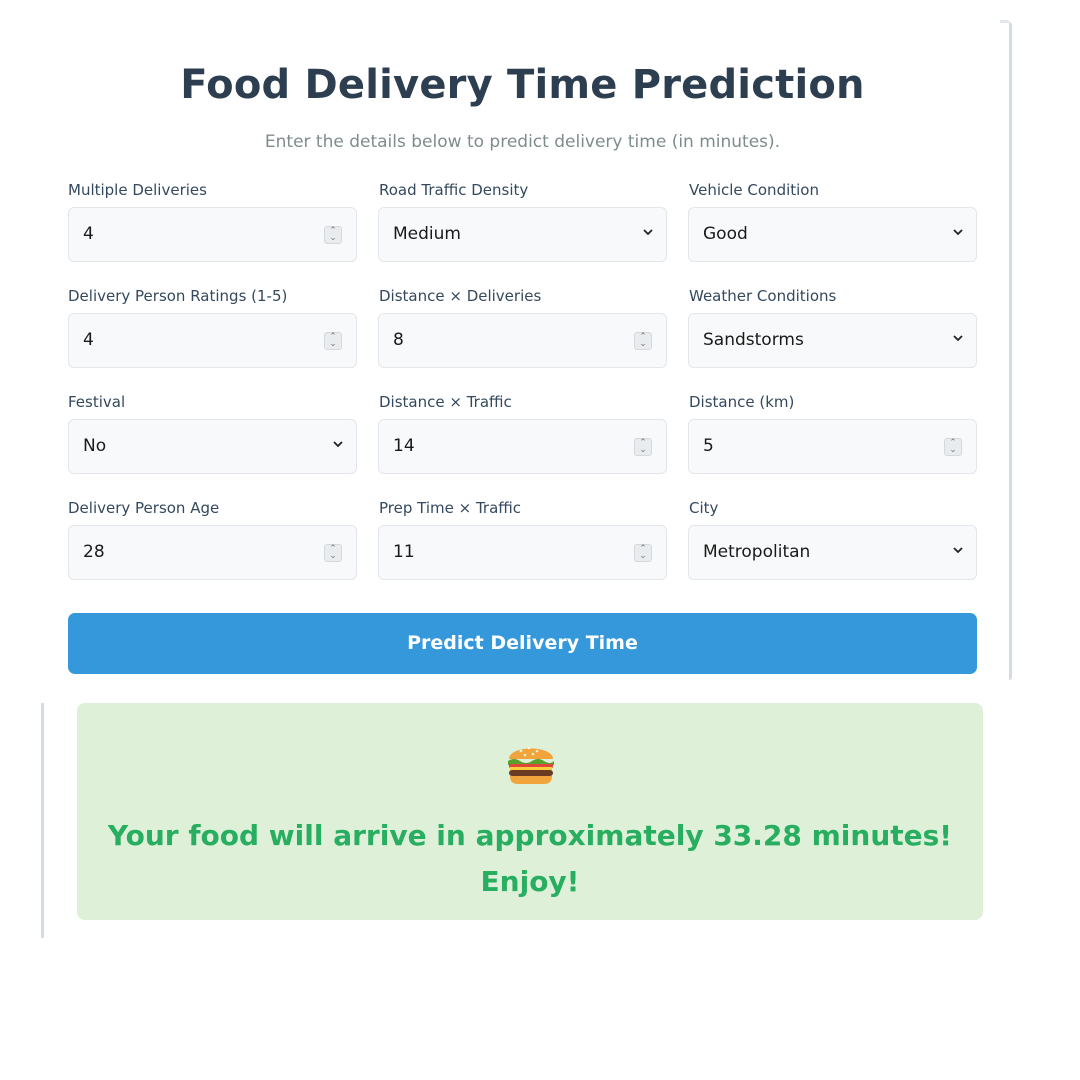 This screenshot has width=1080, height=1080. Describe the element at coordinates (212, 446) in the screenshot. I see `festival-select: No` at that location.